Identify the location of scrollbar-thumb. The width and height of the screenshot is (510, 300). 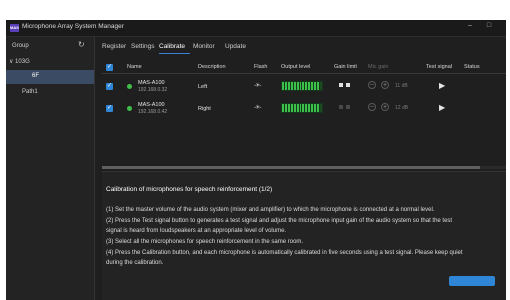
(291, 167).